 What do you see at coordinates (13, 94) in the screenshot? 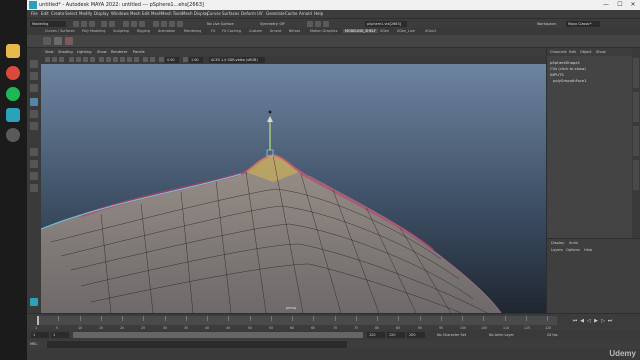
I see `spotify-icon` at bounding box center [13, 94].